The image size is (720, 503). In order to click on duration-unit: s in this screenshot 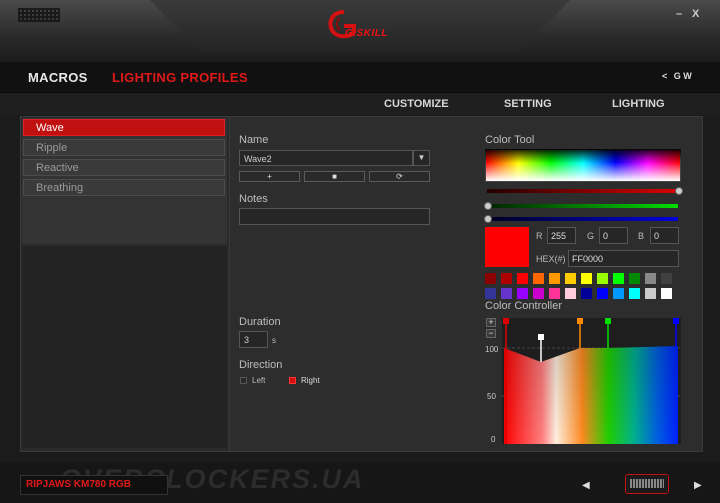, I will do `click(274, 340)`.